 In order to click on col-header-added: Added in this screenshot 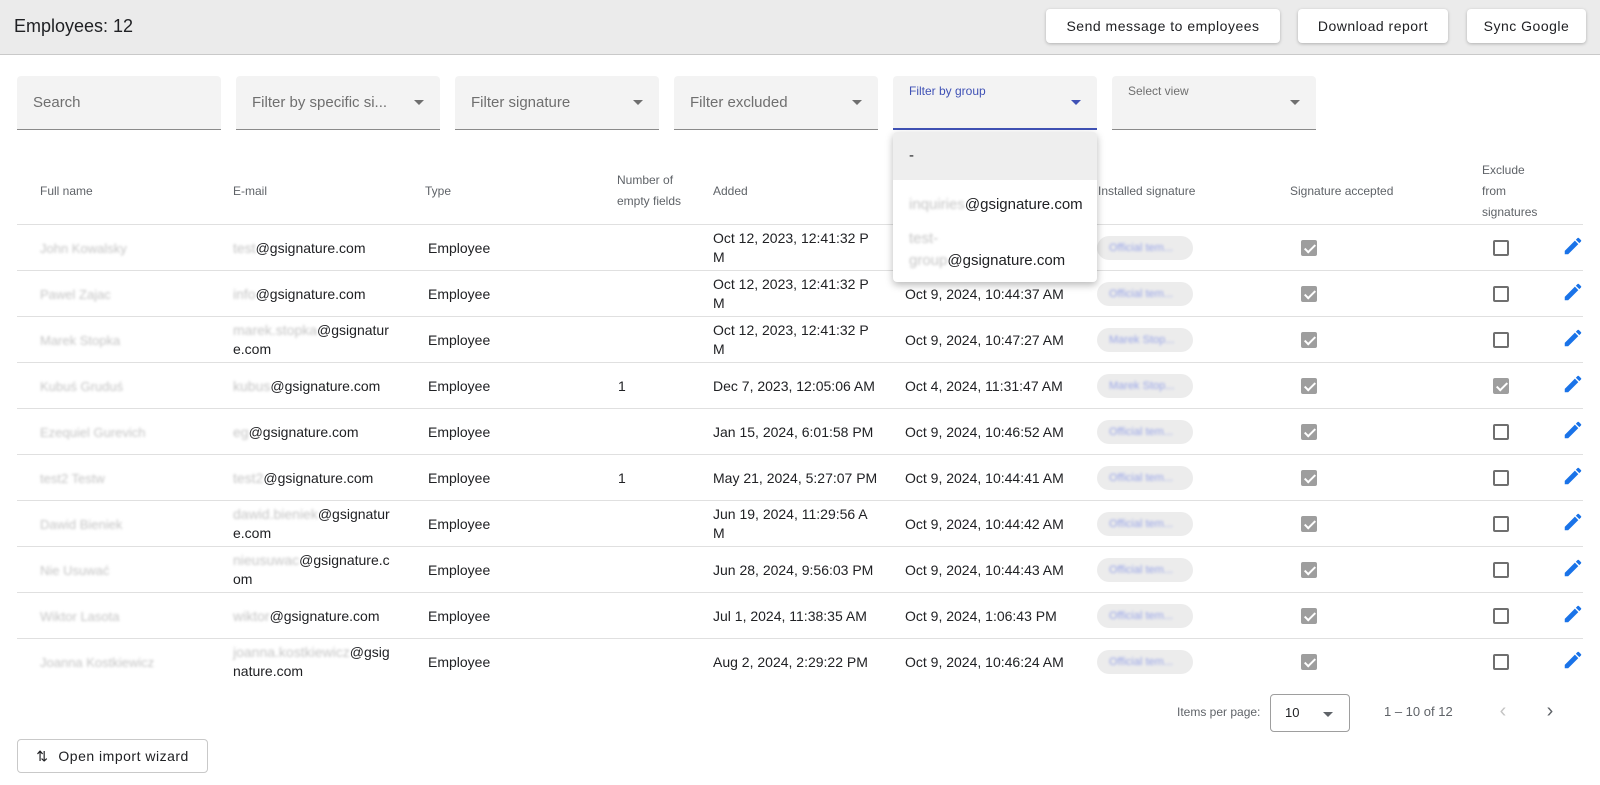, I will do `click(730, 191)`.